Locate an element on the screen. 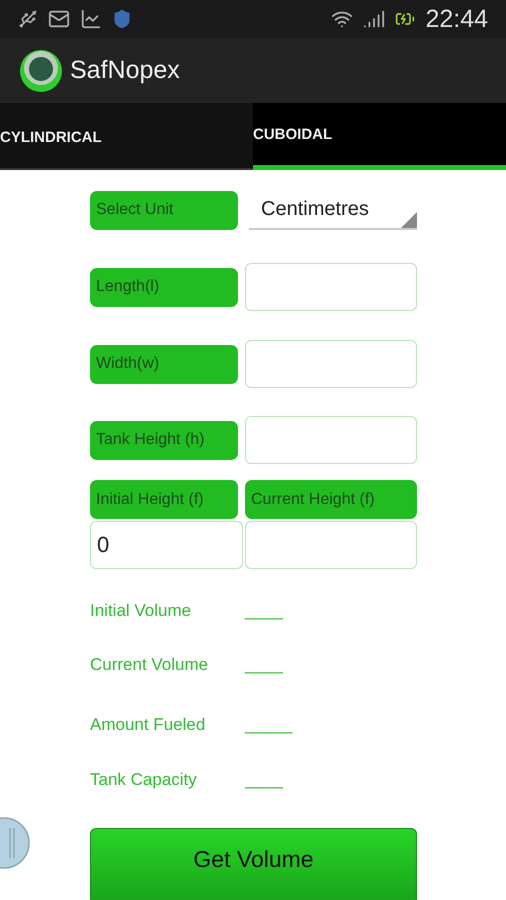 This screenshot has width=506, height=900. field-label: Initial Height (f) is located at coordinates (164, 499).